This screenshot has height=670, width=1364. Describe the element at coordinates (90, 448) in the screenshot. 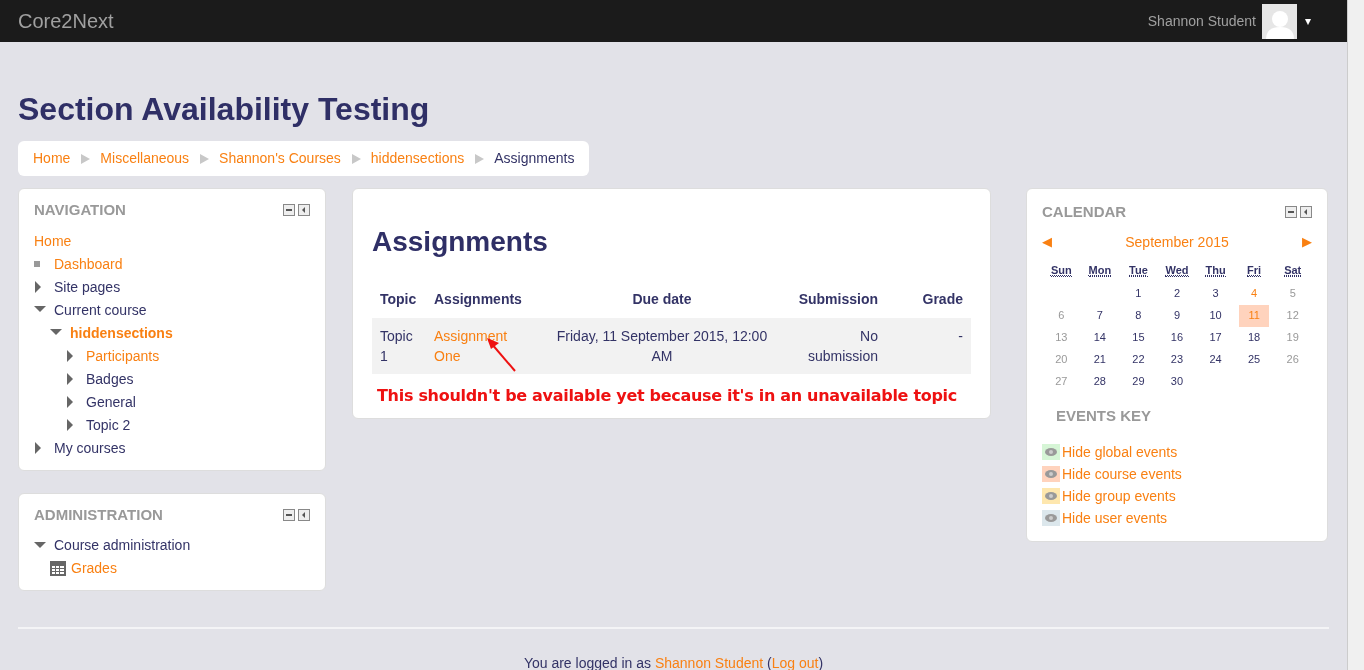

I see `tree-item: My courses` at that location.